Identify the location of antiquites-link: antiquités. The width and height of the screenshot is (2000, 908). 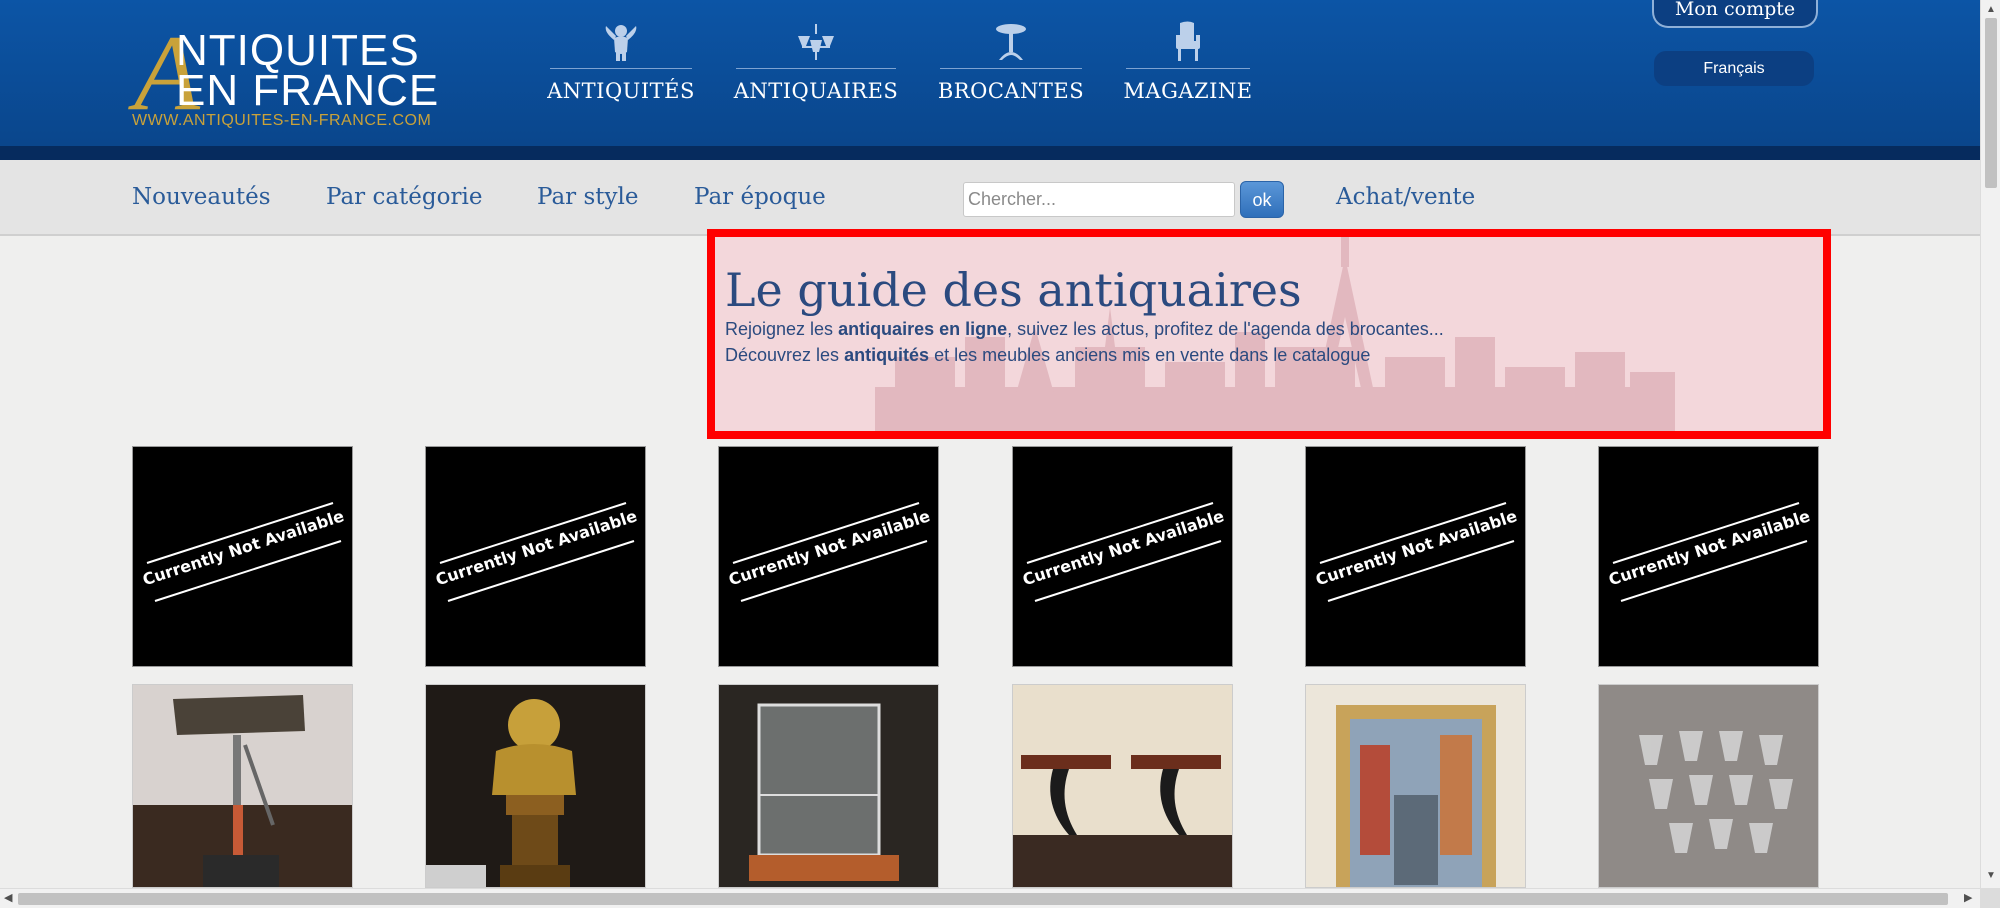
(886, 355).